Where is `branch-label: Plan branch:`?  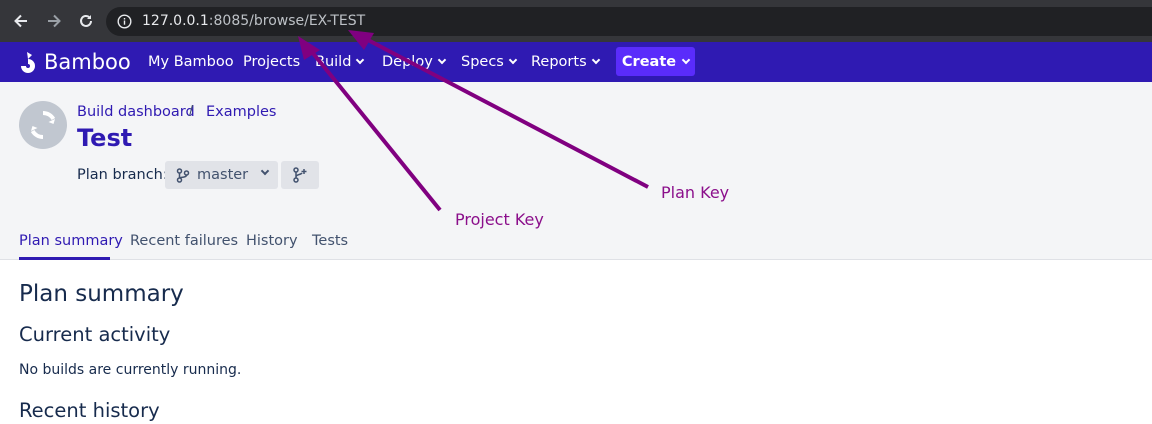
branch-label: Plan branch: is located at coordinates (122, 175).